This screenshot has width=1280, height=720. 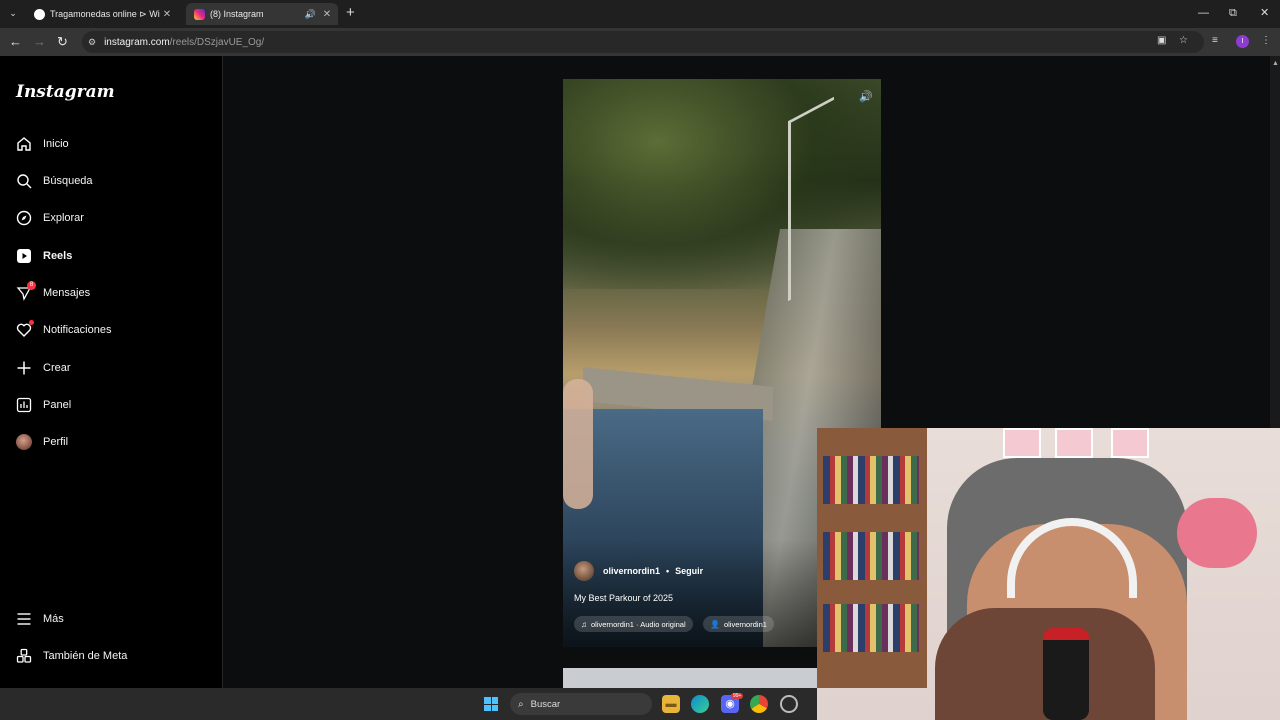 I want to click on sidebar-item-label: Panel, so click(x=57, y=405).